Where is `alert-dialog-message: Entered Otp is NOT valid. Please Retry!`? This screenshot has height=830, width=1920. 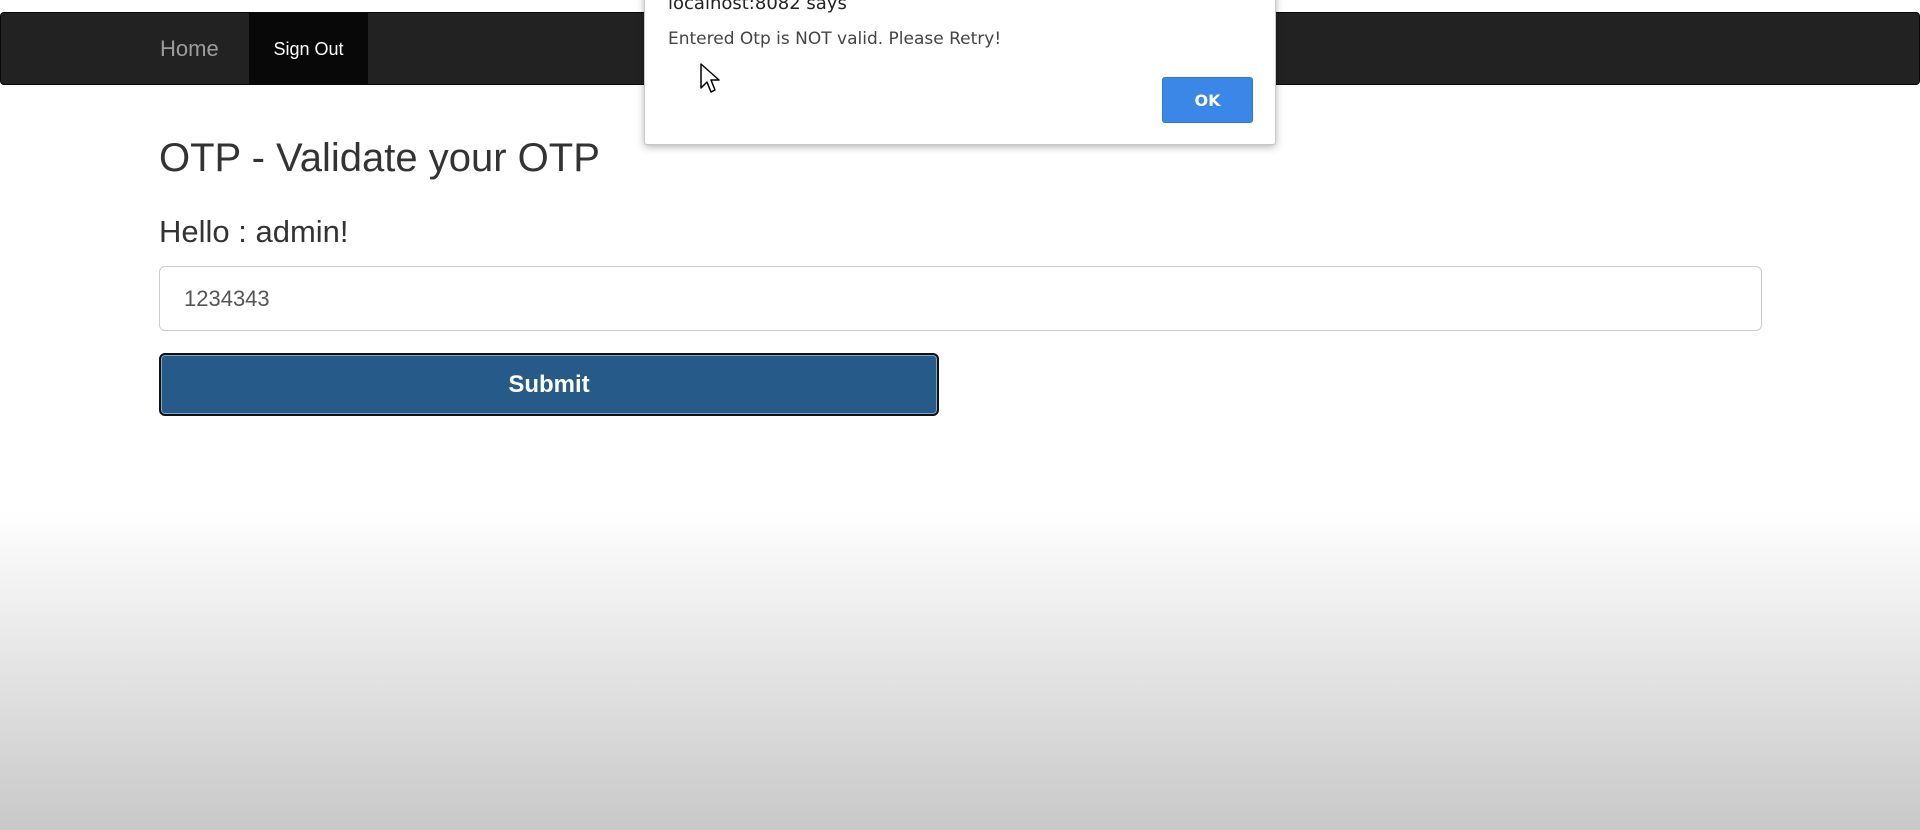
alert-dialog-message: Entered Otp is NOT valid. Please Retry! is located at coordinates (835, 39).